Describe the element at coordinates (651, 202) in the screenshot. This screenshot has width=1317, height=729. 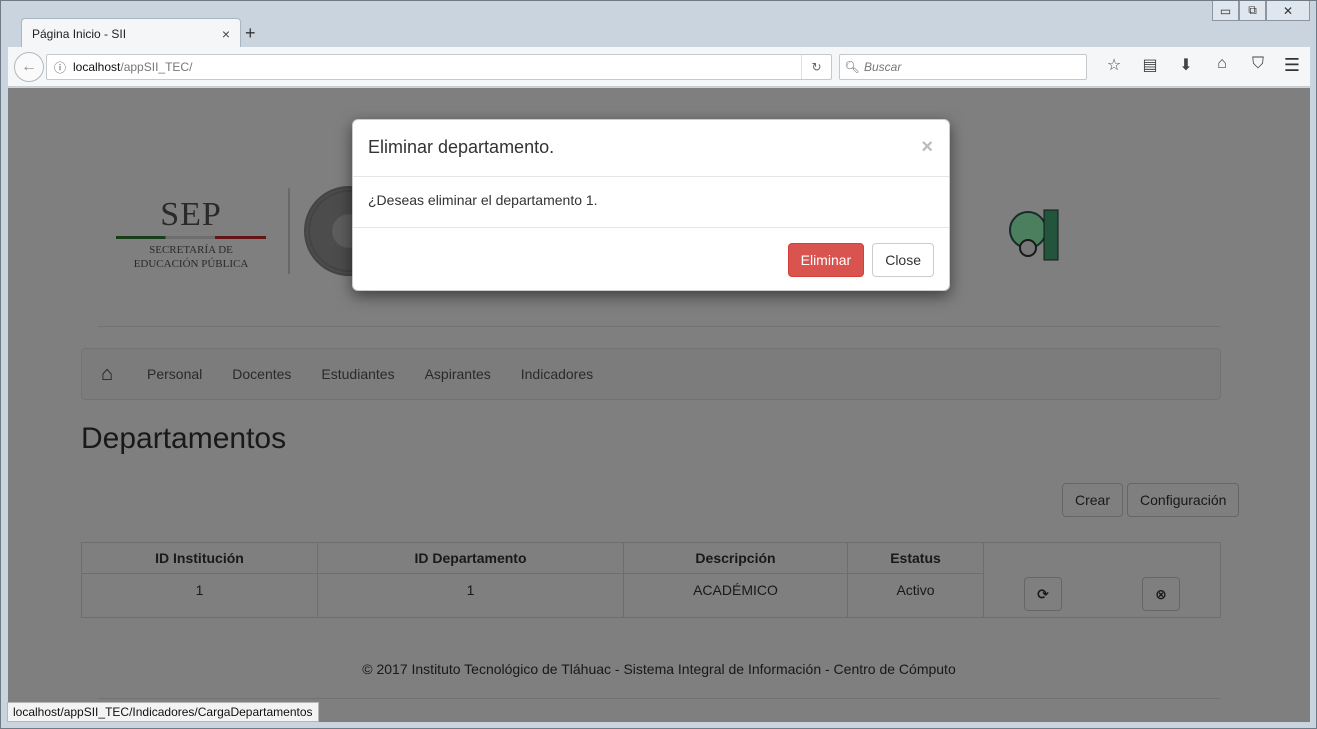
I see `modal-body: ¿Deseas eliminar el departamento 1.` at that location.